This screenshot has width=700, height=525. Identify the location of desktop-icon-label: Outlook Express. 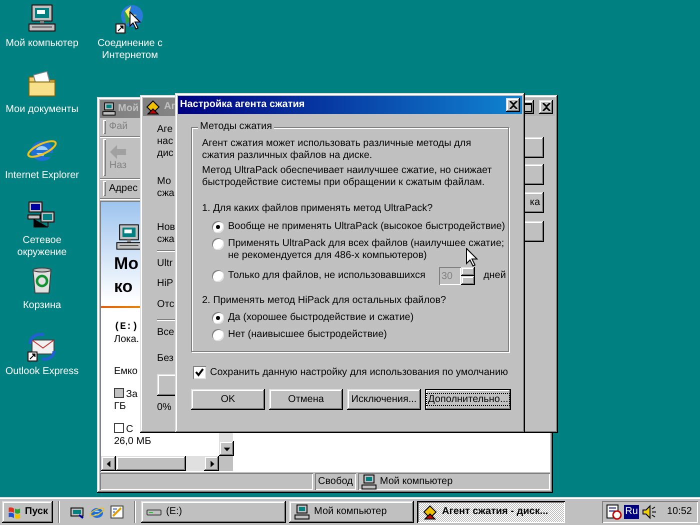
(42, 372).